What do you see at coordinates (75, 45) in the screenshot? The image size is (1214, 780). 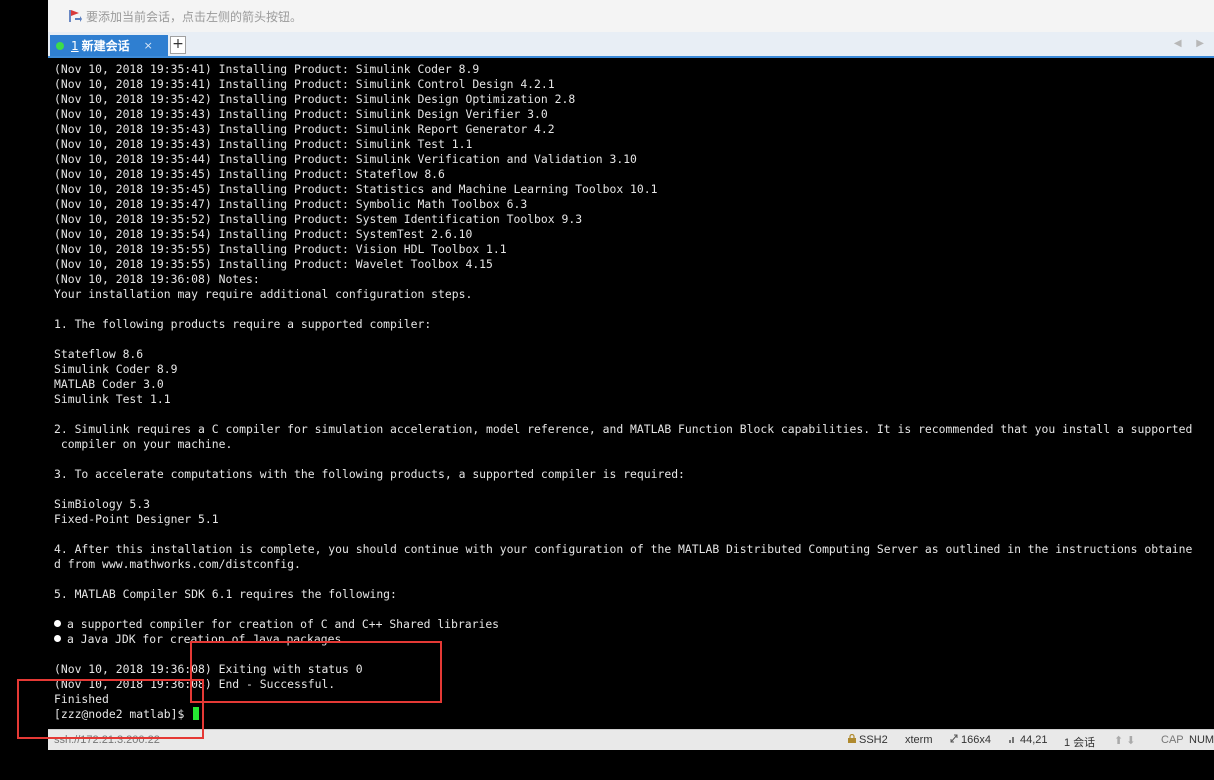 I see `tab-number: 1` at bounding box center [75, 45].